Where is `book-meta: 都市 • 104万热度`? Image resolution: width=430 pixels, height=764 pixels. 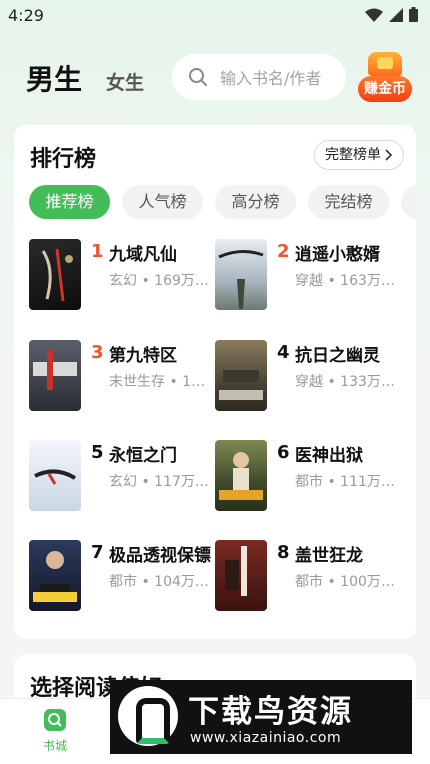 book-meta: 都市 • 104万热度 is located at coordinates (161, 582).